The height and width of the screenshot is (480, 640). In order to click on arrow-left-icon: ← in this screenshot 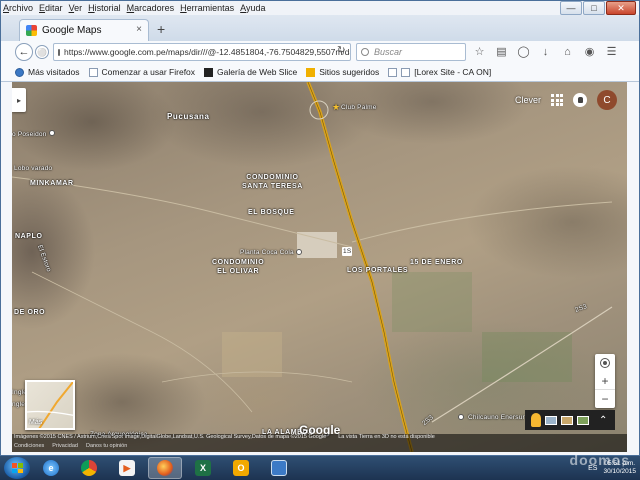, I will do `click(24, 52)`.